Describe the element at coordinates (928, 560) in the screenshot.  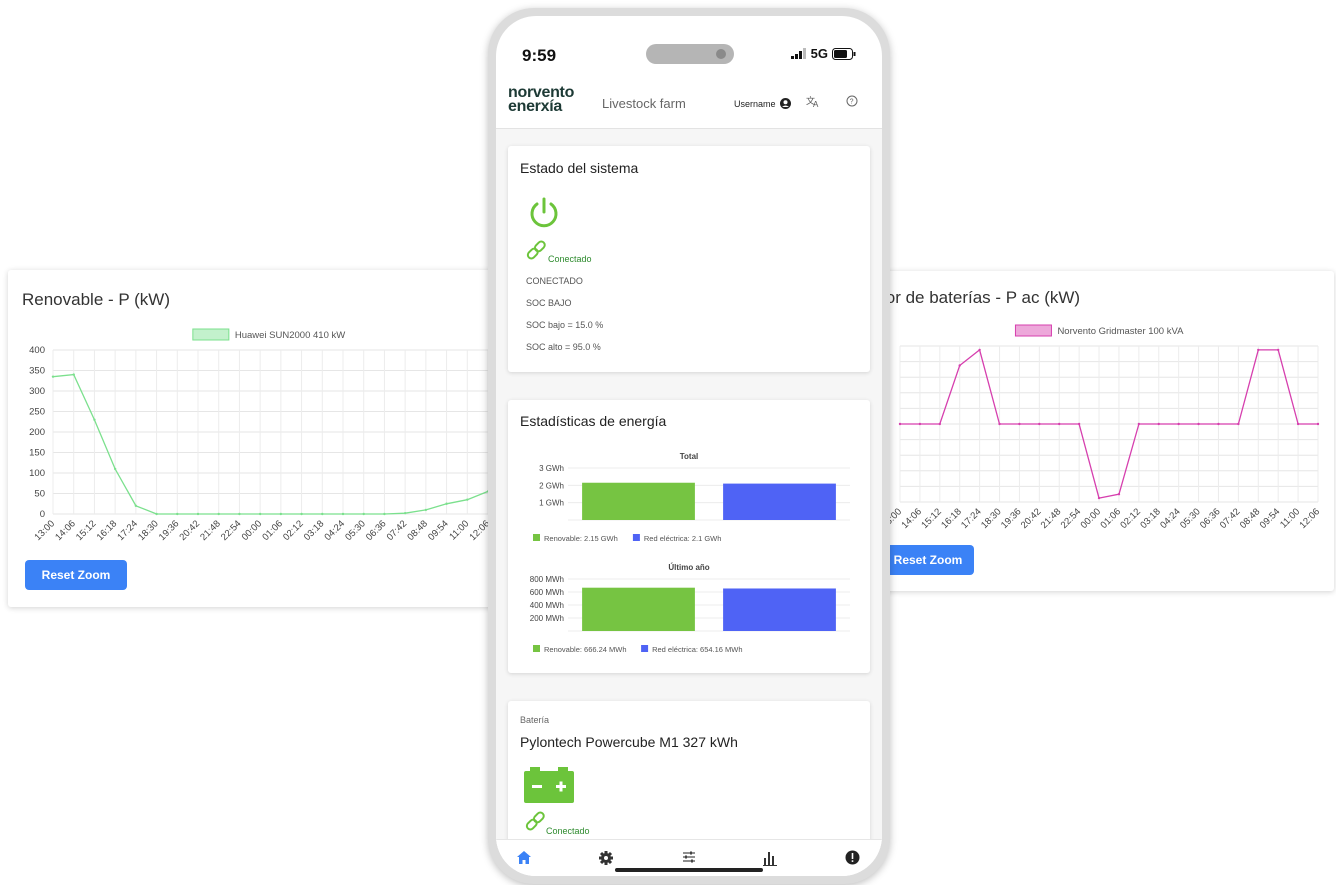
I see `reset-zoom-button-right: Reset Zoom` at that location.